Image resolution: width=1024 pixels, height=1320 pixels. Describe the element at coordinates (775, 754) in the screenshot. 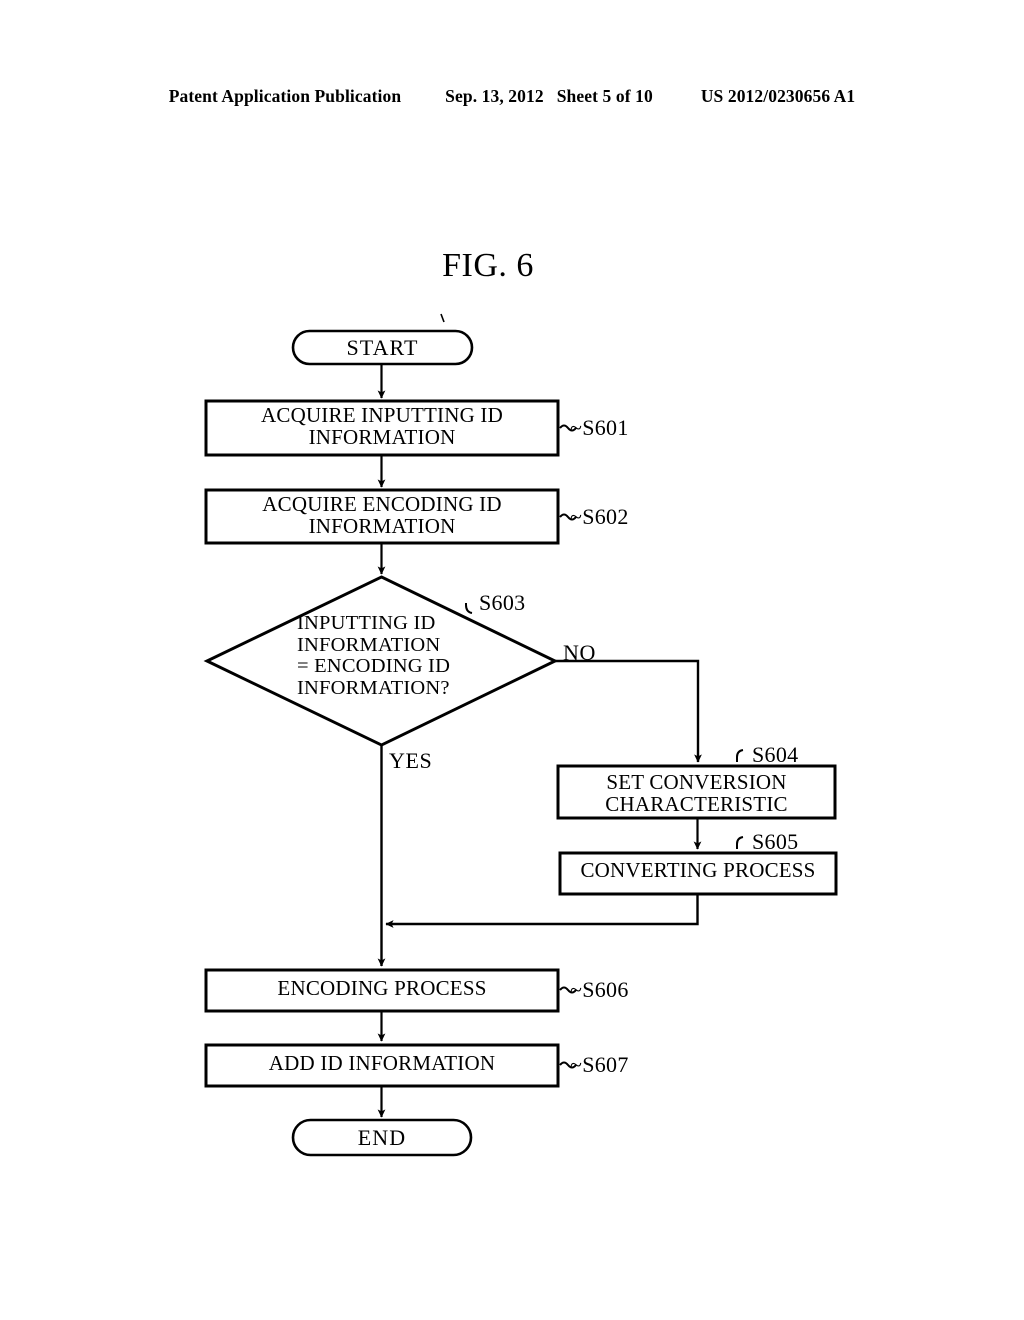

I see `step-ref-s604: S604` at that location.